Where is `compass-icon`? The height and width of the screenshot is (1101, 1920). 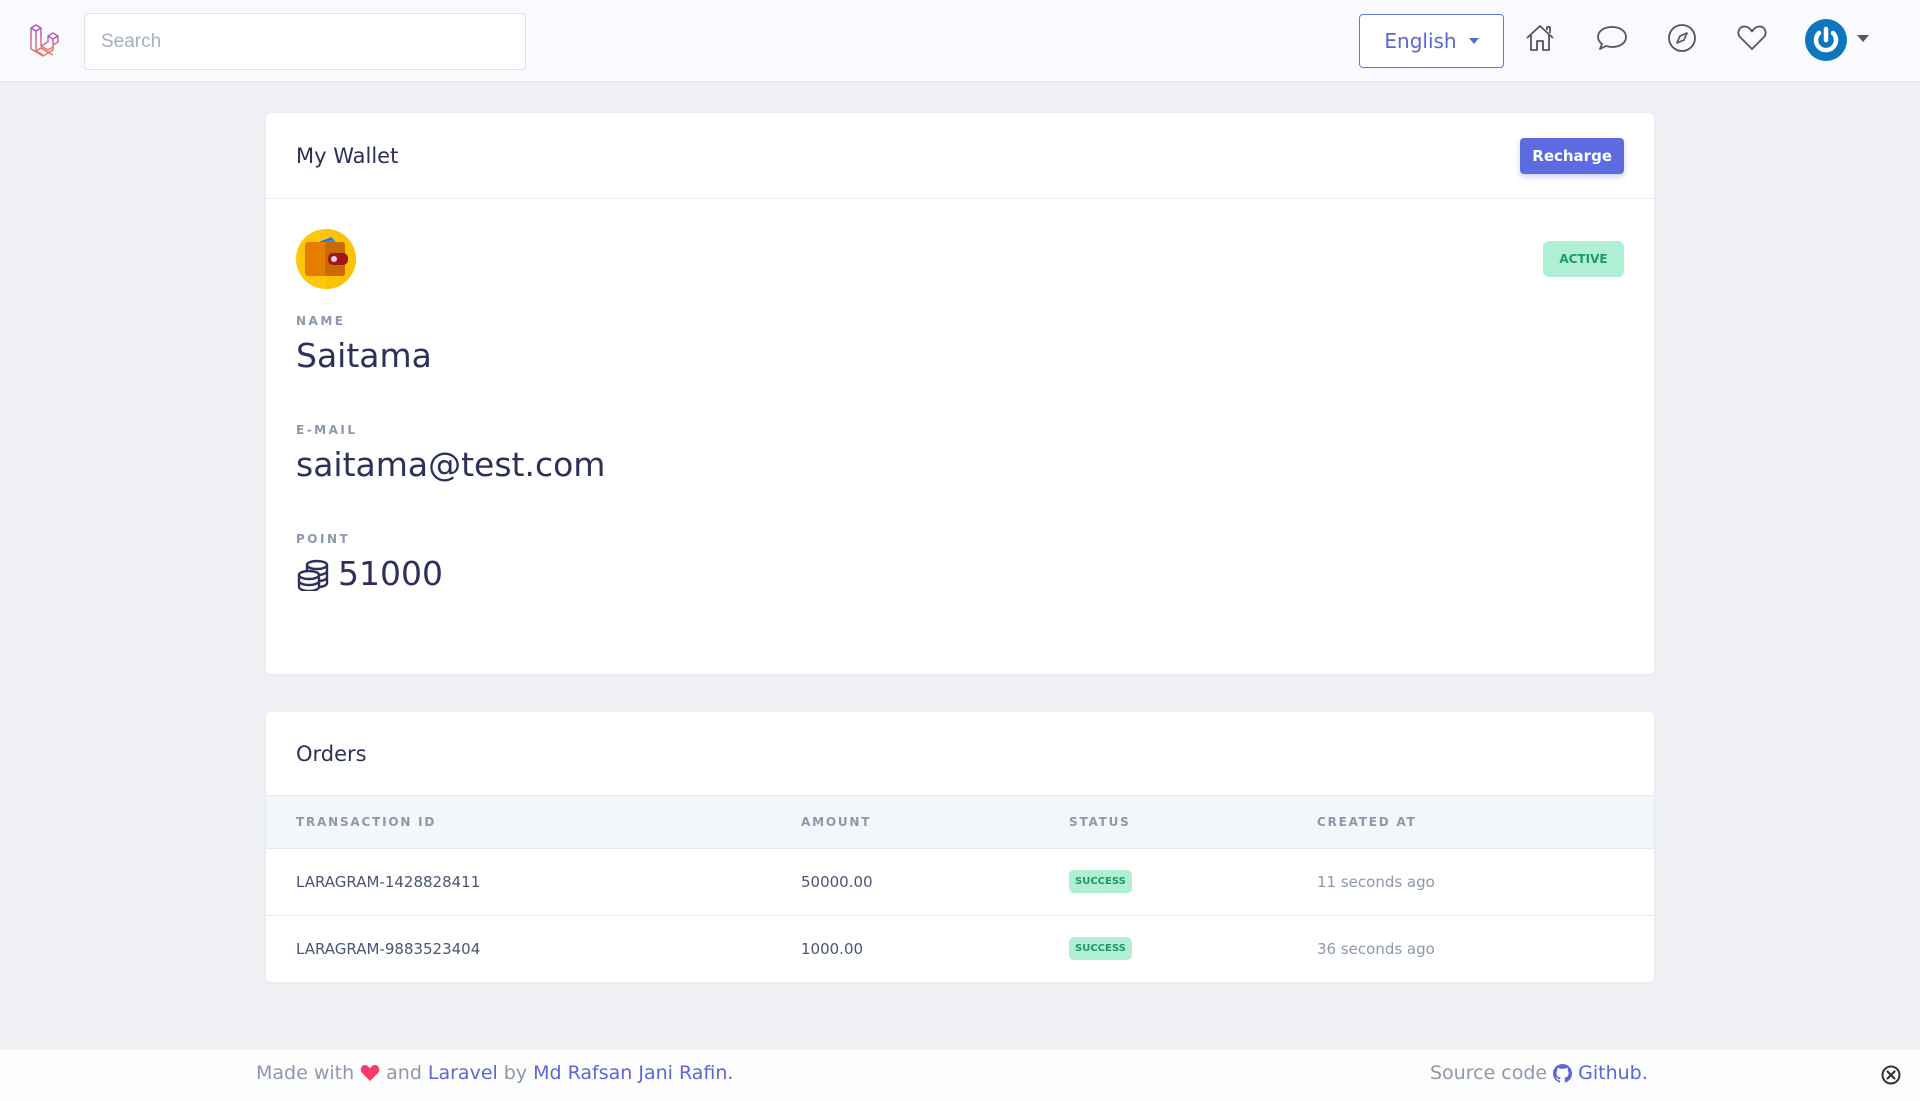
compass-icon is located at coordinates (1682, 38).